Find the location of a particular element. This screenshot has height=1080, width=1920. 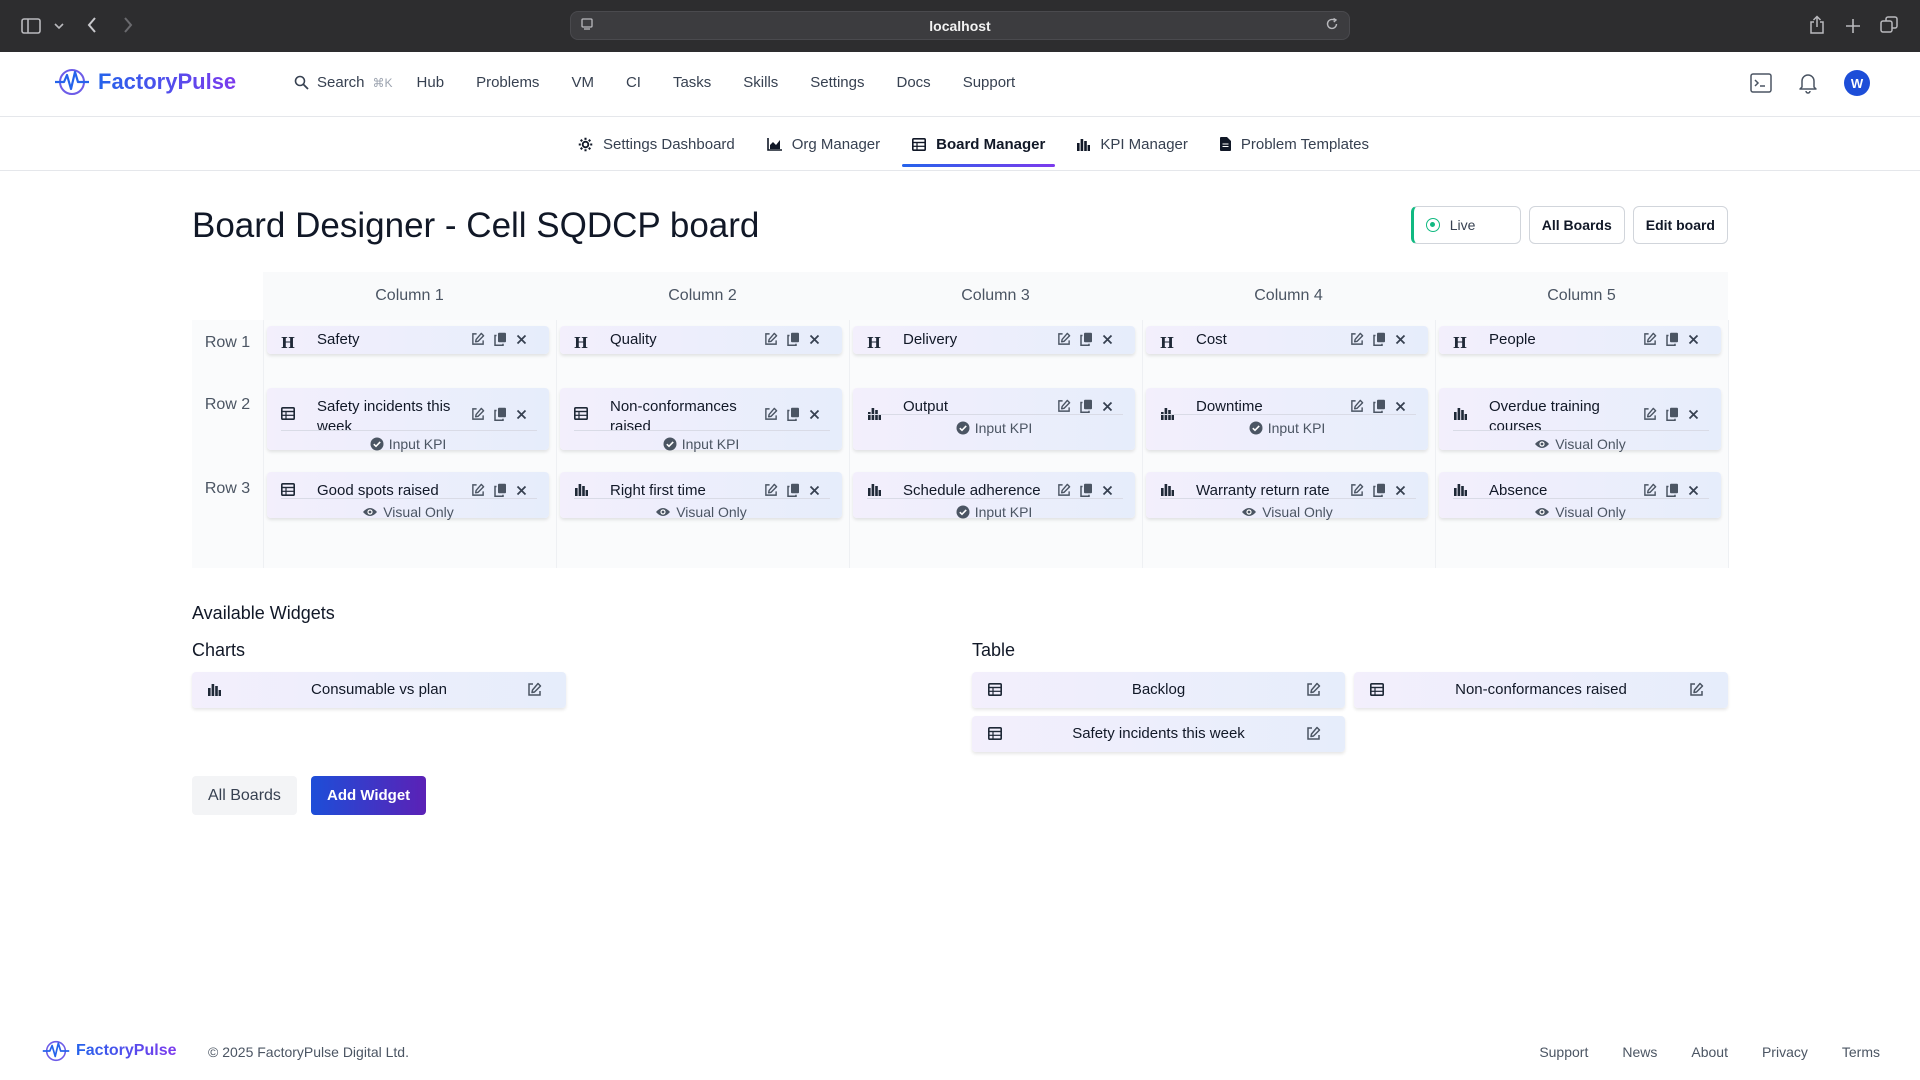

search-button: Search ⌘K is located at coordinates (343, 82).